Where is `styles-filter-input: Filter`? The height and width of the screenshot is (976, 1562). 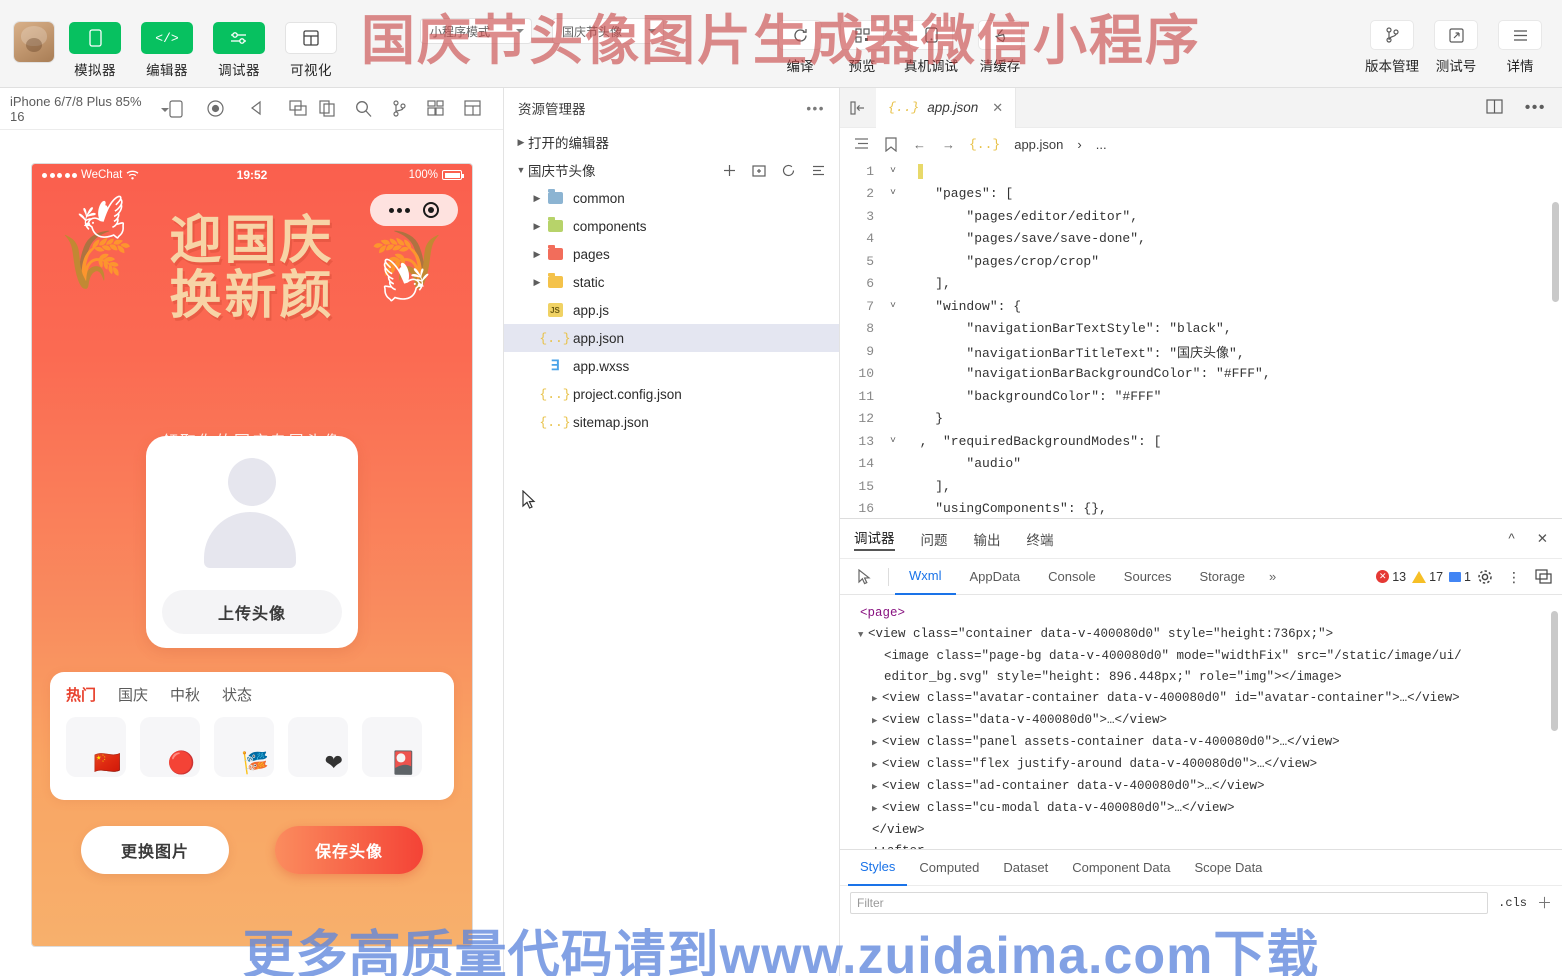
styles-filter-input: Filter is located at coordinates (1169, 902).